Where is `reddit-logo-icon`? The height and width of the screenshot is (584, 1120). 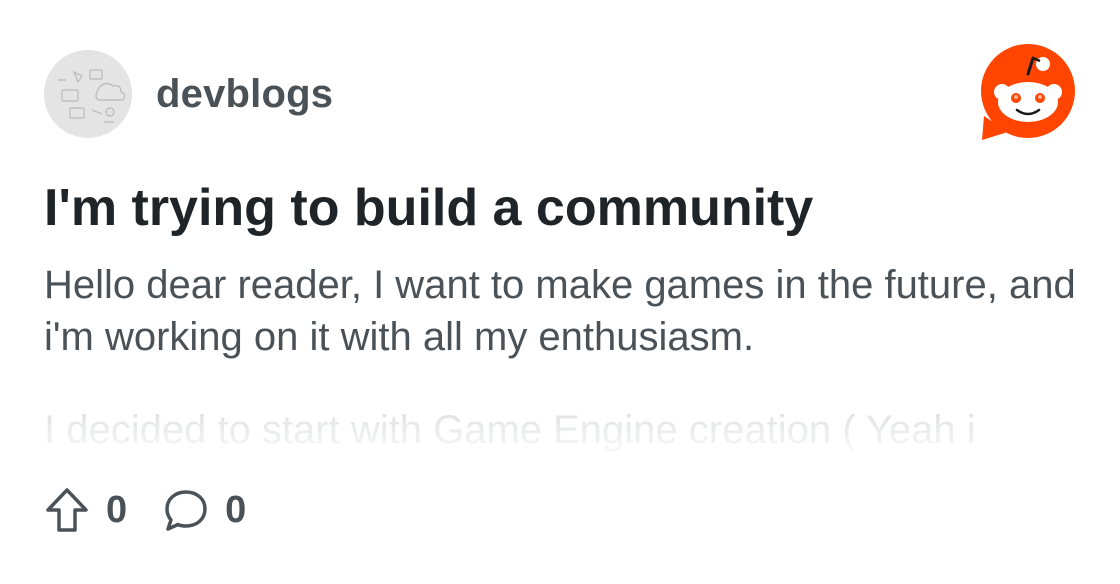
reddit-logo-icon is located at coordinates (1028, 94).